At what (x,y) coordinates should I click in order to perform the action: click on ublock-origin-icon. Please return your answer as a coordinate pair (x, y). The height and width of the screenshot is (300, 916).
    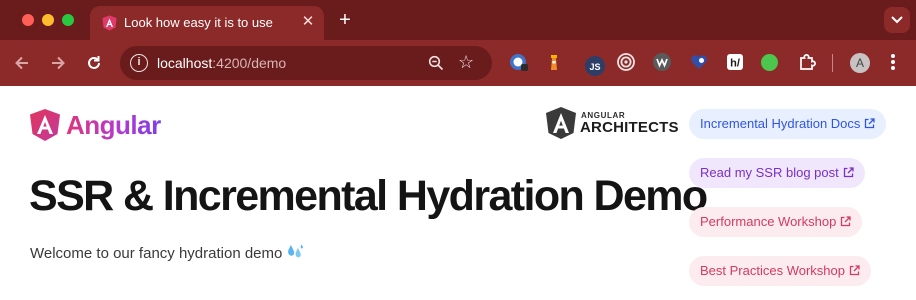
    Looking at the image, I should click on (518, 62).